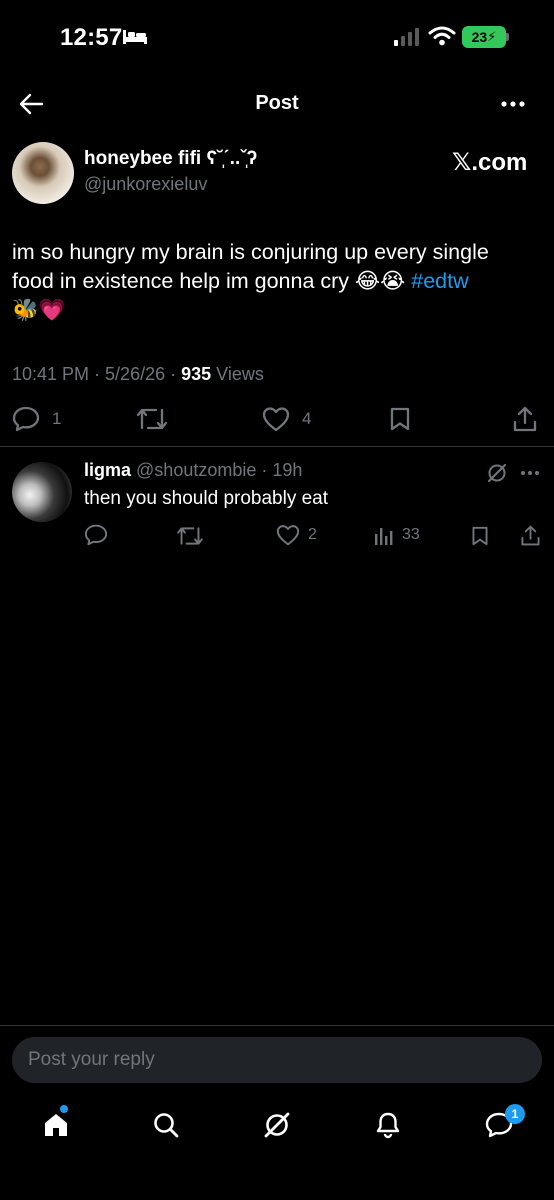 The width and height of the screenshot is (554, 1200). Describe the element at coordinates (400, 419) in the screenshot. I see `bookmark-icon` at that location.